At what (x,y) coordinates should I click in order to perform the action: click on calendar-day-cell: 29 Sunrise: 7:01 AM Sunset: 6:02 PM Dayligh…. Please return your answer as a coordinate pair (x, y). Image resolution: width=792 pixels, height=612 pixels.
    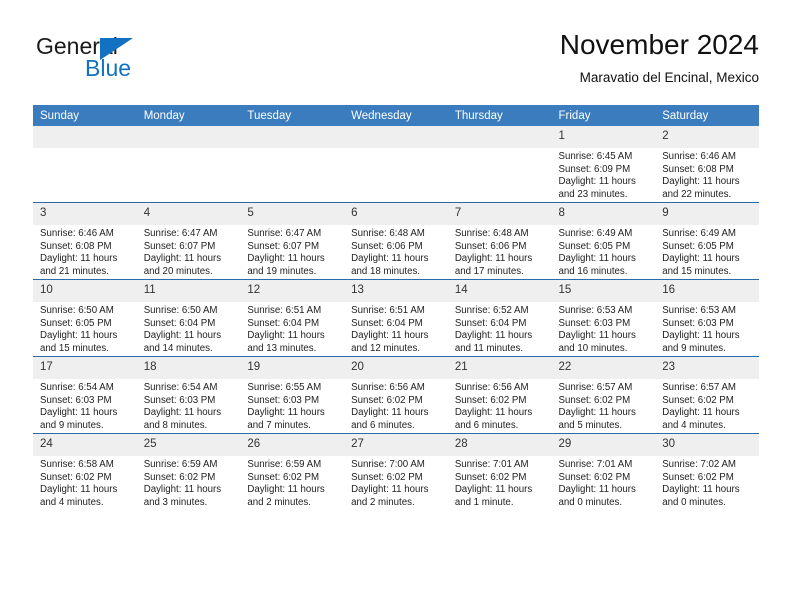
    Looking at the image, I should click on (603, 471).